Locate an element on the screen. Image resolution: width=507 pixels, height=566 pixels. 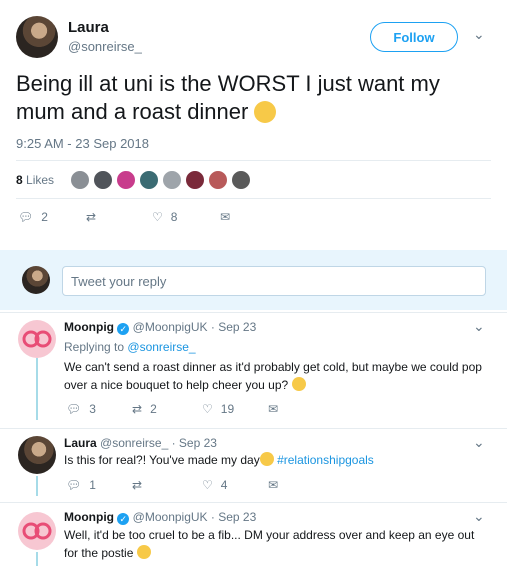
replying-to-handle: @sonreirse_ is located at coordinates (161, 347).